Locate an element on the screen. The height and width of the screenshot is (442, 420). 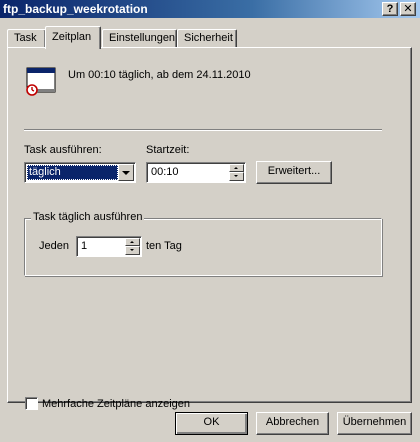
tab-einstellungen-label: Einstellungen is located at coordinates (142, 38).